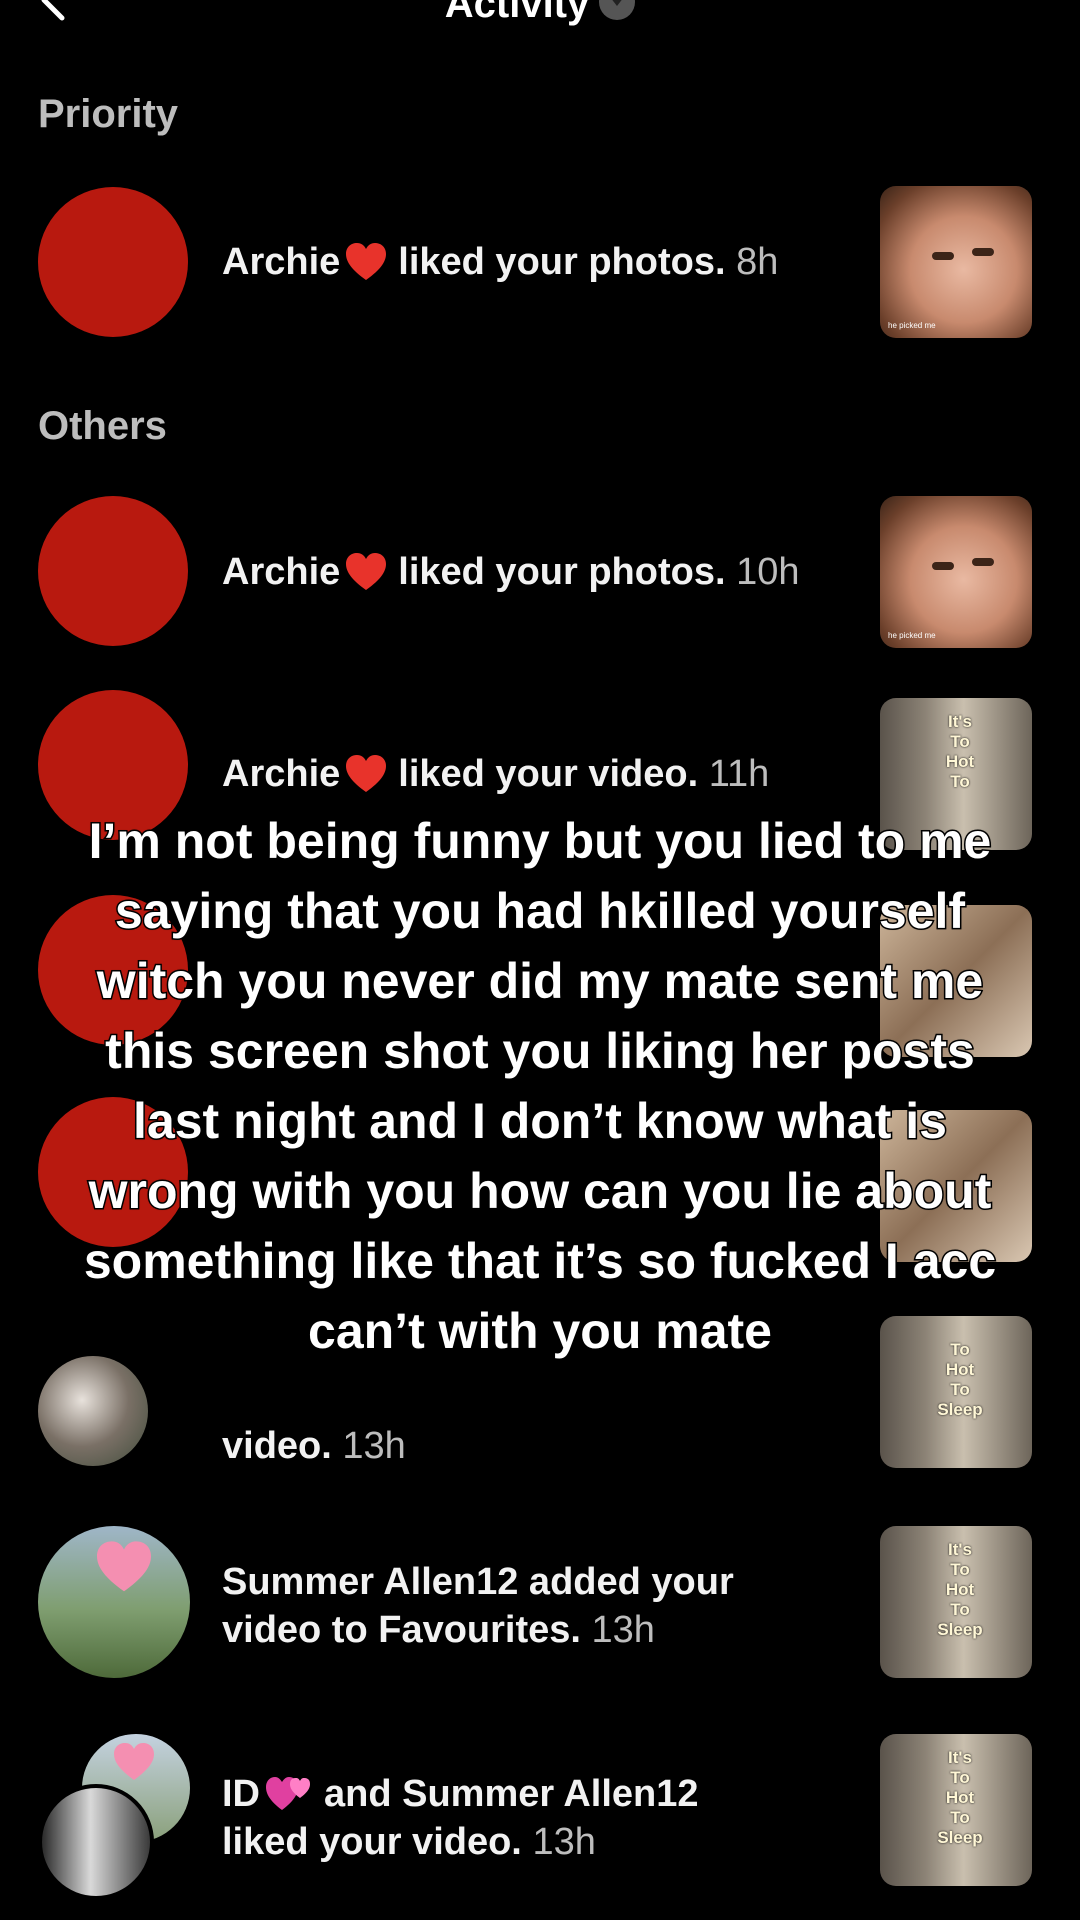 This screenshot has height=1920, width=1080. What do you see at coordinates (500, 262) in the screenshot?
I see `activity-text: Archie liked your photos. 8h` at bounding box center [500, 262].